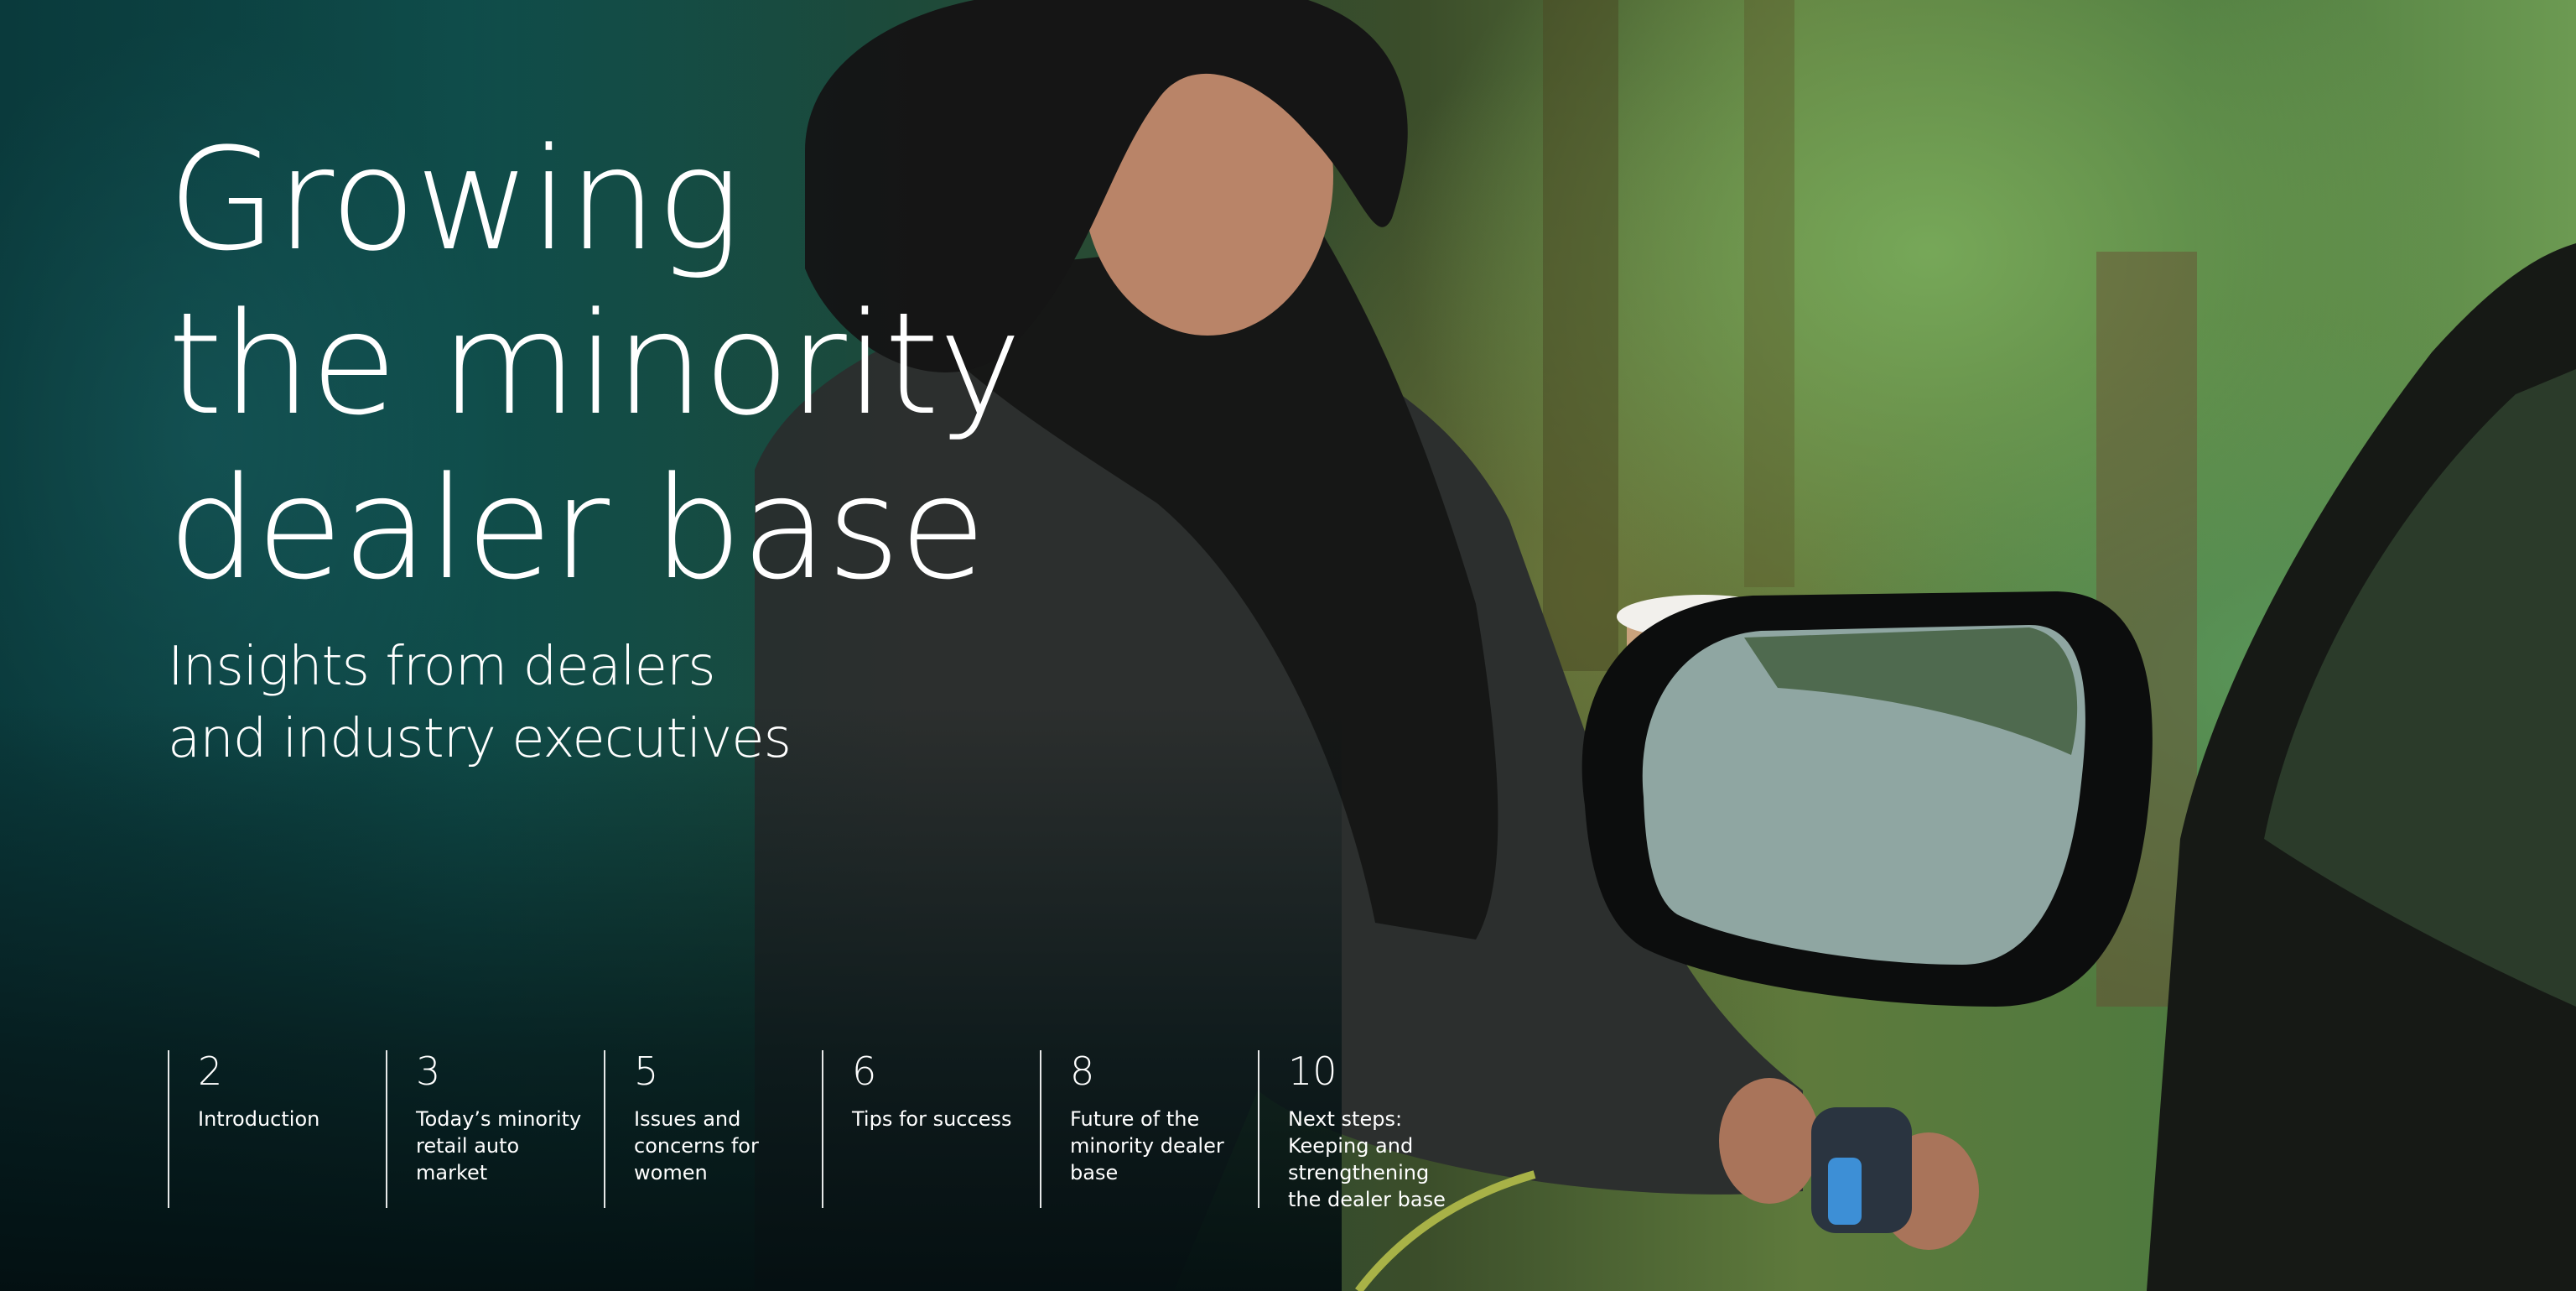 The image size is (2576, 1291). I want to click on cover-subtitle-line: and industry executives, so click(480, 739).